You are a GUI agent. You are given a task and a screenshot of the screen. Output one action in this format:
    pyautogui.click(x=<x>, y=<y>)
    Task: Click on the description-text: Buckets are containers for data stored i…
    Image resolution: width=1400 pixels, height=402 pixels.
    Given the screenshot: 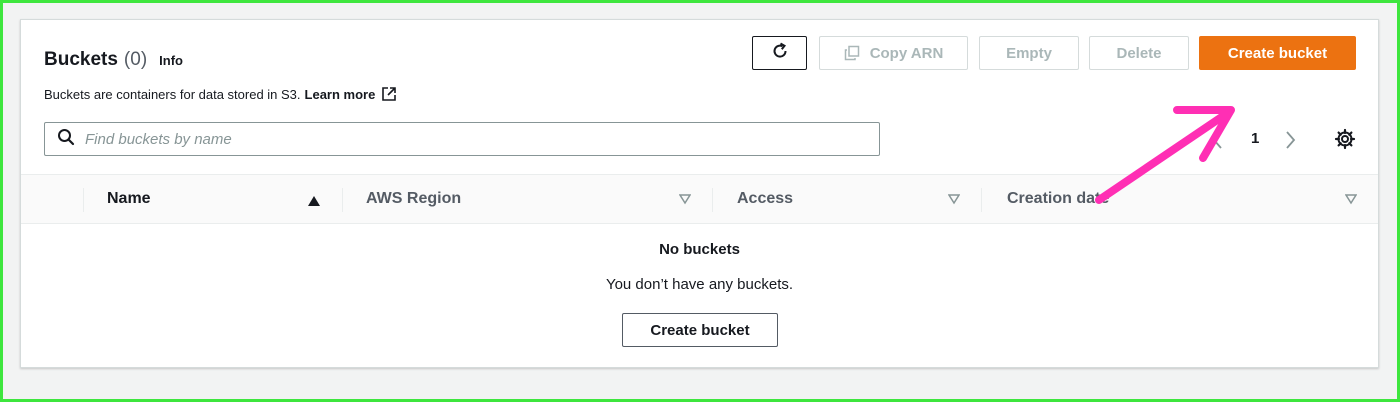 What is the action you would take?
    pyautogui.click(x=172, y=94)
    